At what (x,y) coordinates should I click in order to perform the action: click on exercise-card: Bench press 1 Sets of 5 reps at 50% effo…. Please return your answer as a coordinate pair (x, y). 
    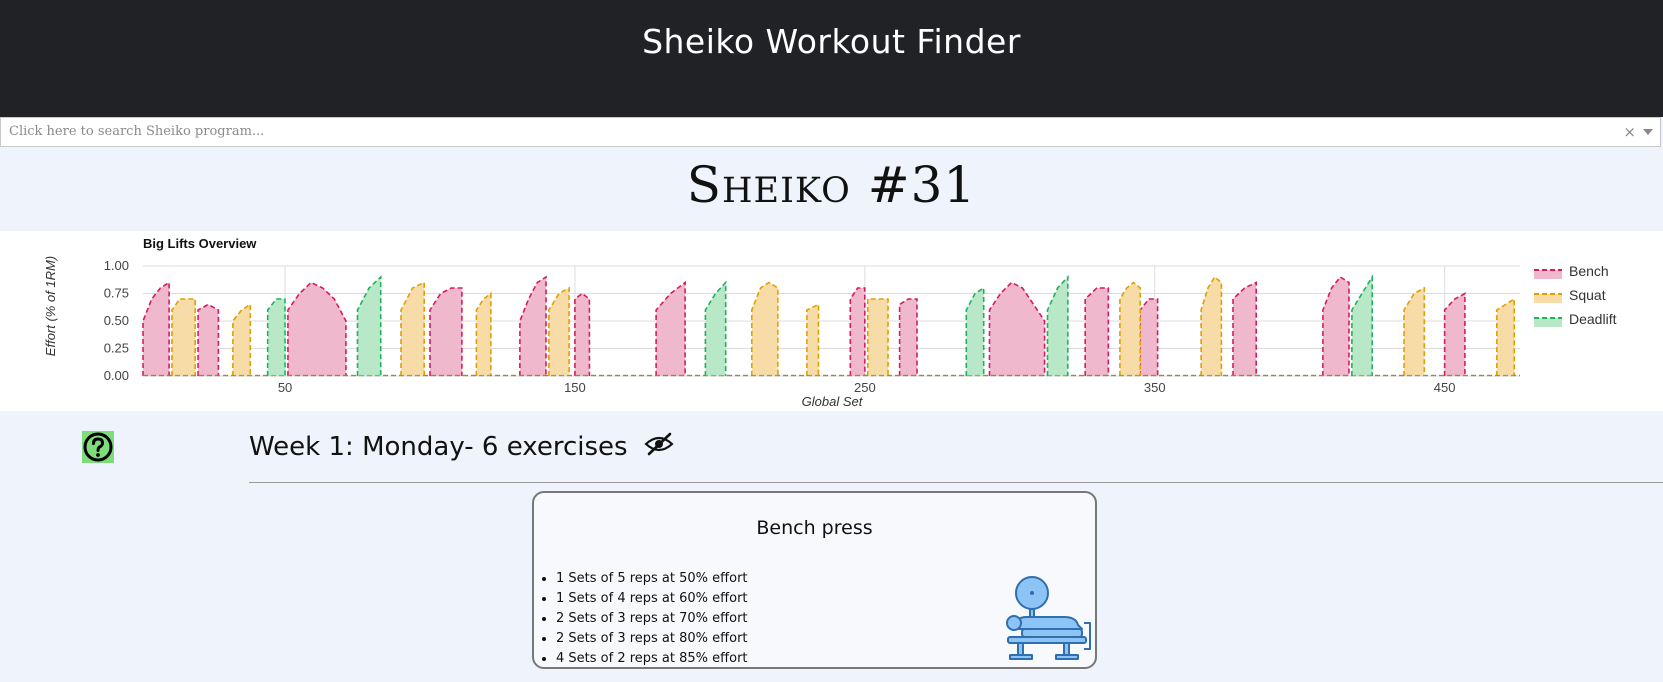
    Looking at the image, I should click on (814, 580).